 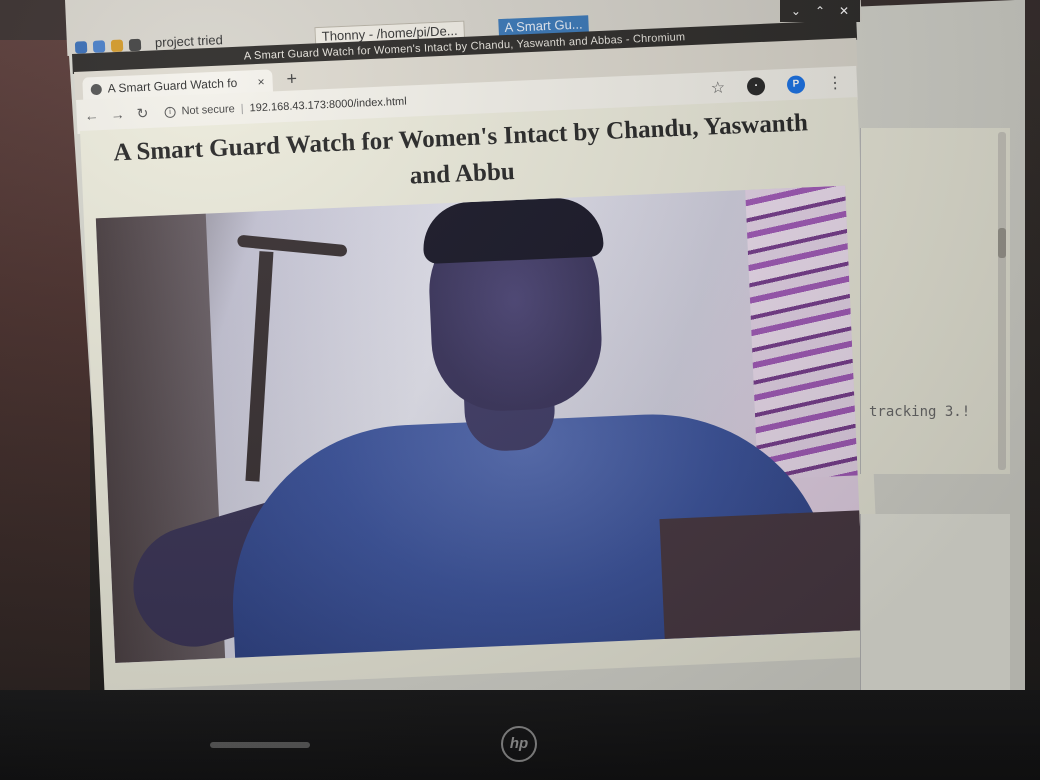 What do you see at coordinates (512, 230) in the screenshot?
I see `feed-person-hair` at bounding box center [512, 230].